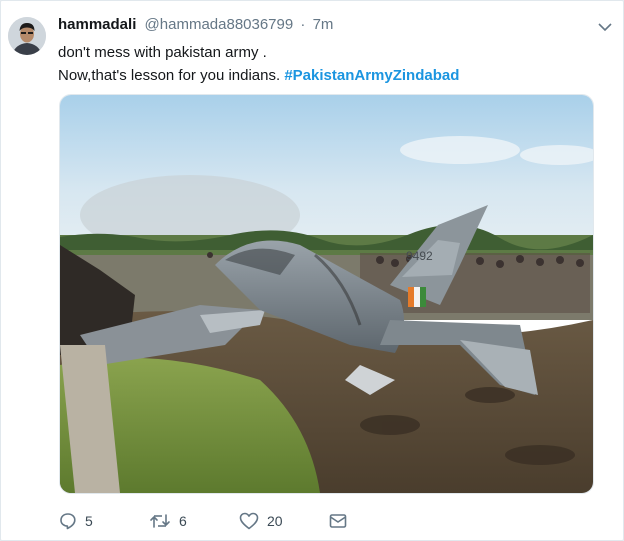 Image resolution: width=624 pixels, height=541 pixels. I want to click on chevron-down-icon, so click(605, 27).